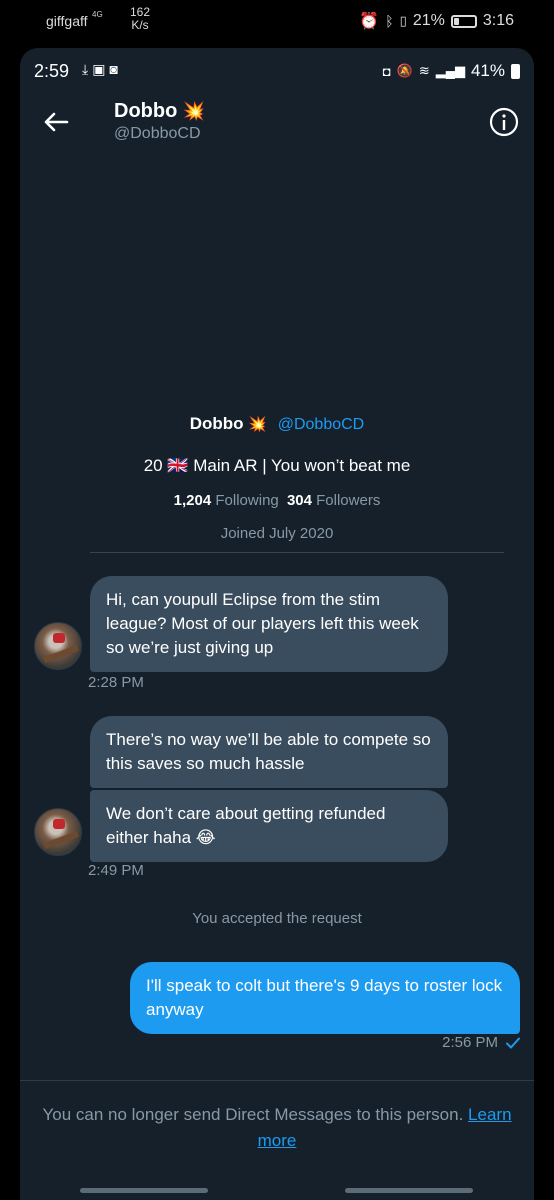 The height and width of the screenshot is (1200, 554). Describe the element at coordinates (409, 1190) in the screenshot. I see `scroll-indicator-right` at that location.